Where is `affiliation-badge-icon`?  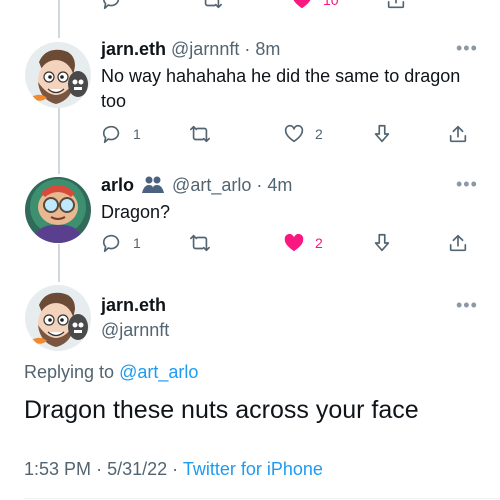 affiliation-badge-icon is located at coordinates (153, 186).